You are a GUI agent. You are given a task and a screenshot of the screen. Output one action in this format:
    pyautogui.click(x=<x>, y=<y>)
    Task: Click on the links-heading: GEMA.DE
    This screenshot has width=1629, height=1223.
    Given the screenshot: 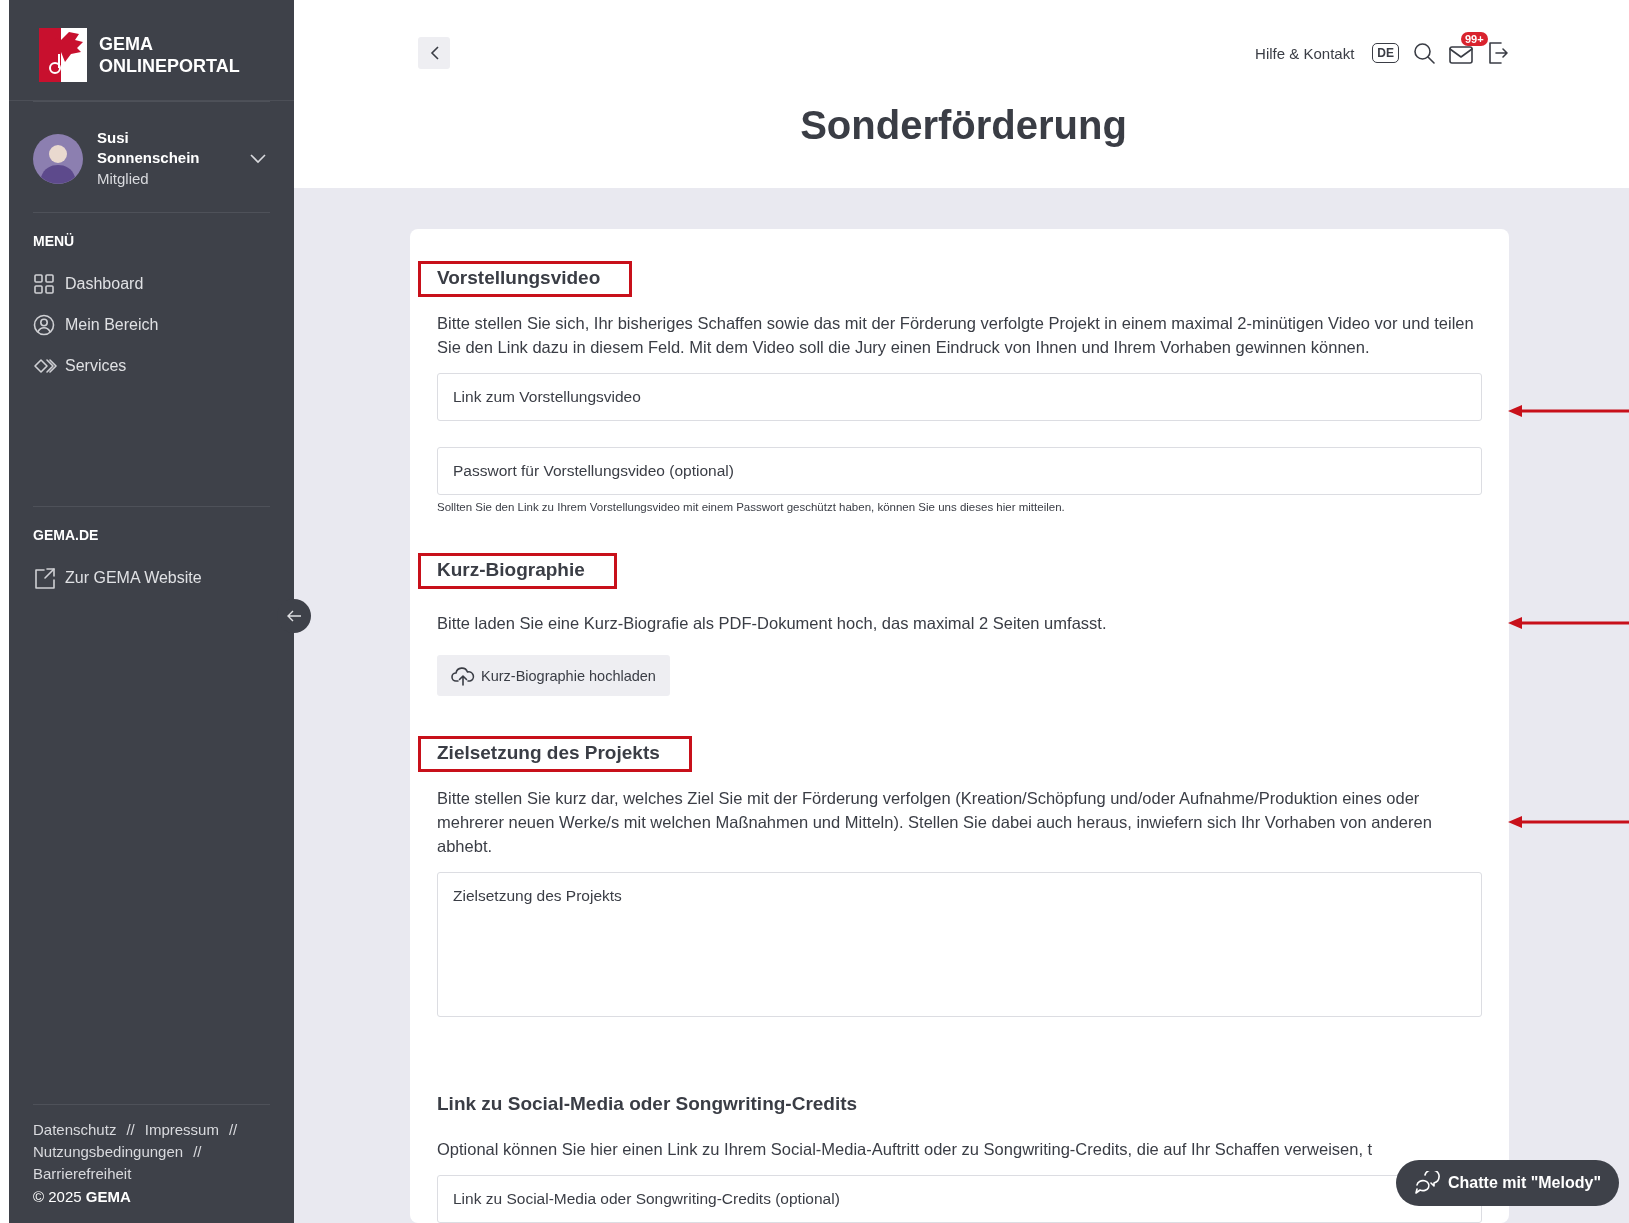 What is the action you would take?
    pyautogui.click(x=66, y=535)
    